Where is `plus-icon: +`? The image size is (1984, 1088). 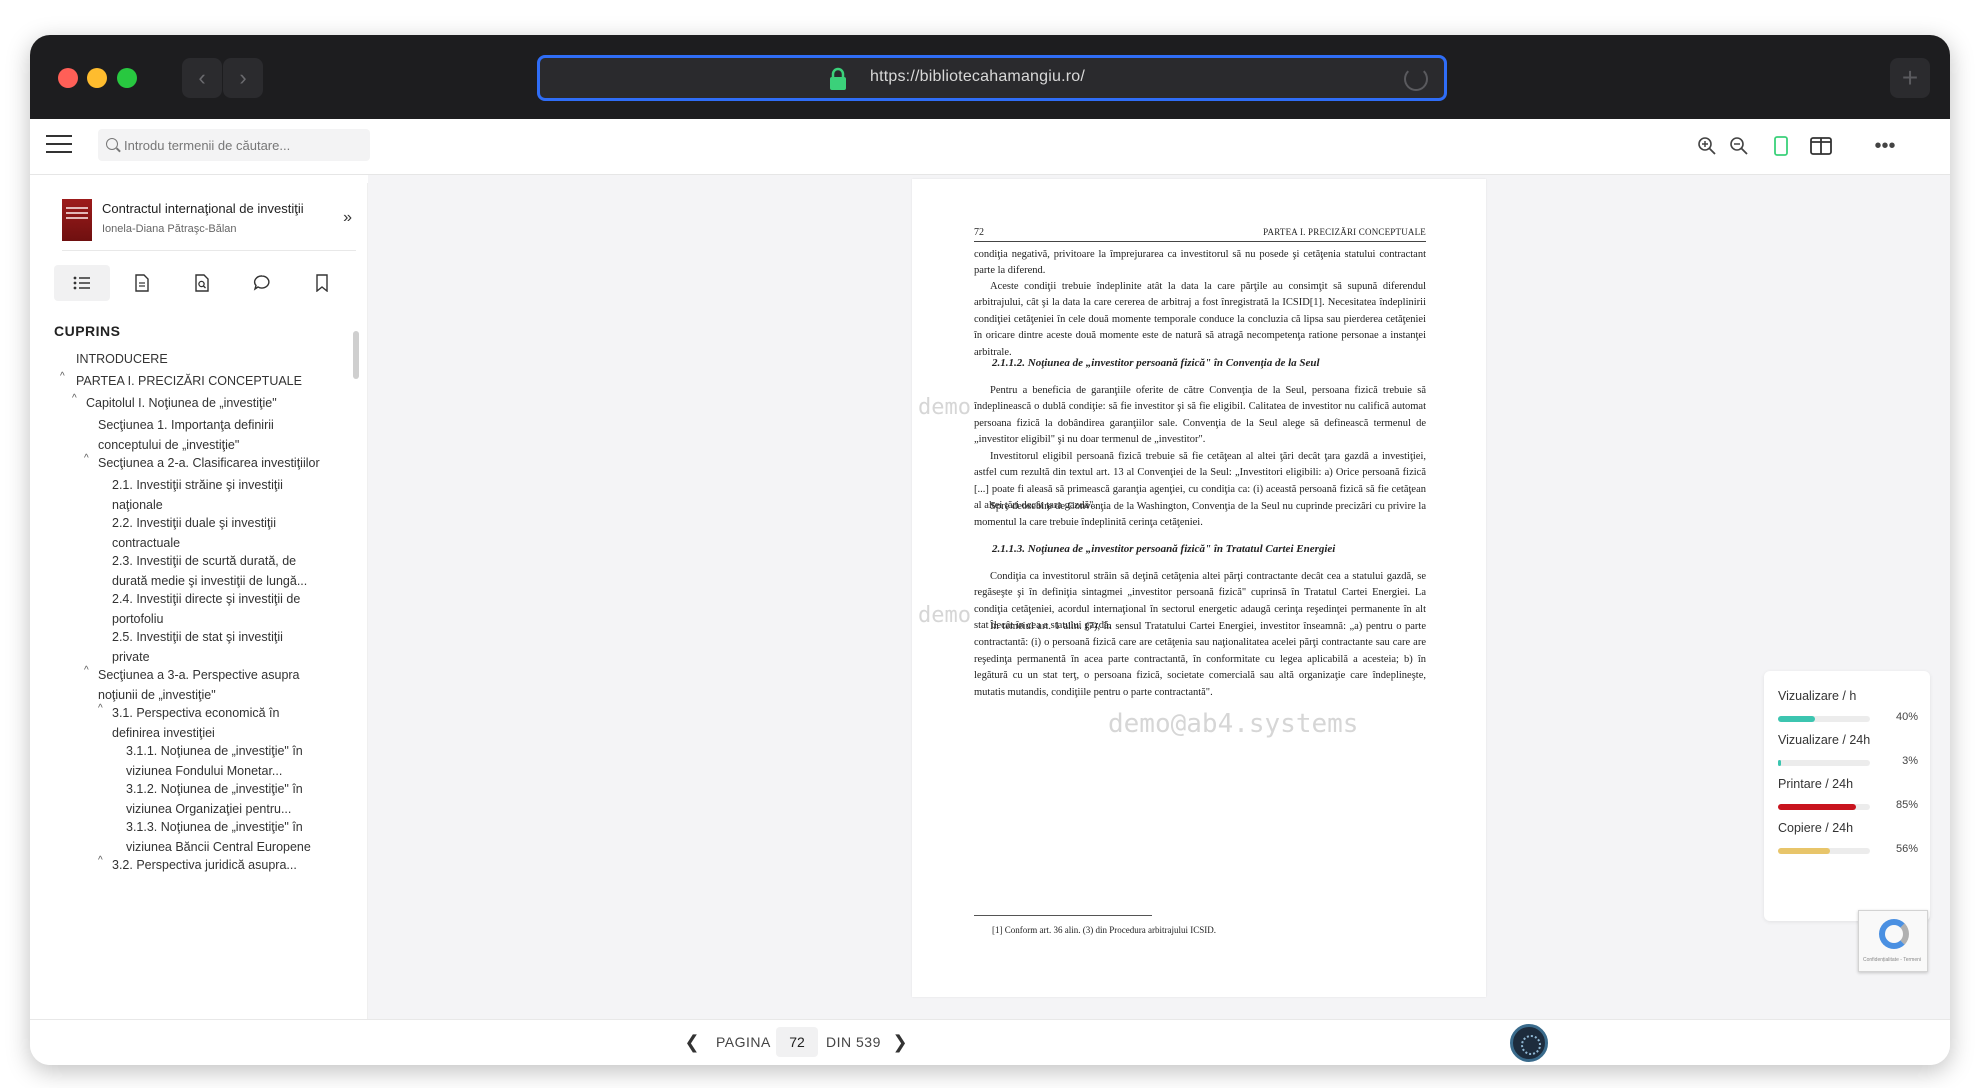
plus-icon: + is located at coordinates (1910, 77).